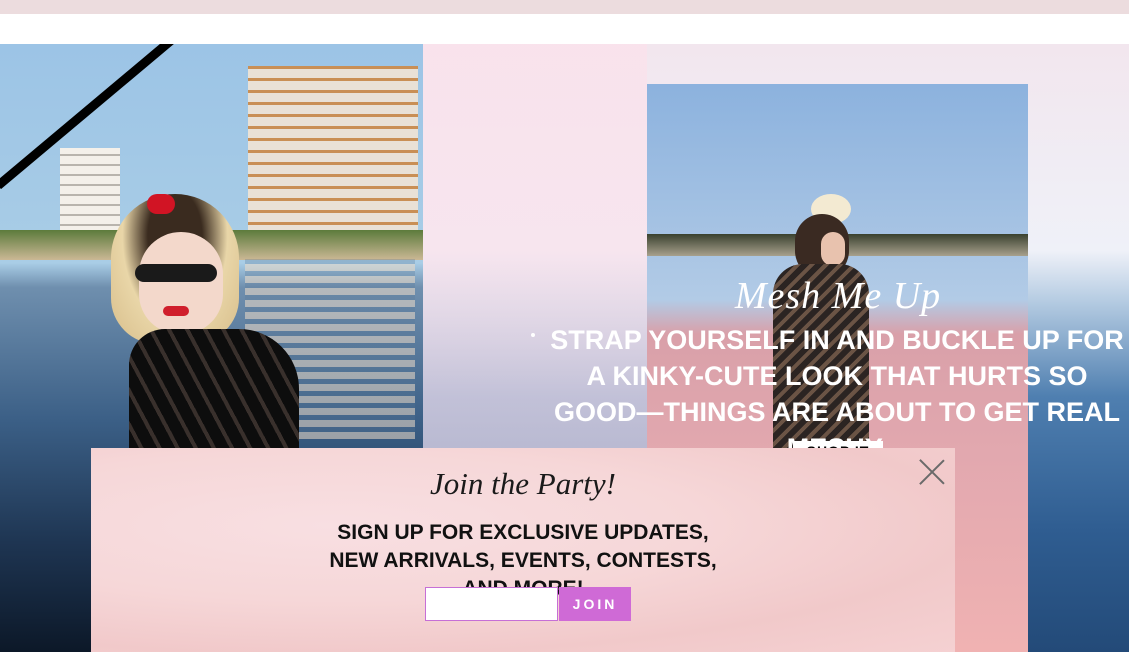 The width and height of the screenshot is (1129, 652). I want to click on hero-title: Mesh Me Up, so click(838, 296).